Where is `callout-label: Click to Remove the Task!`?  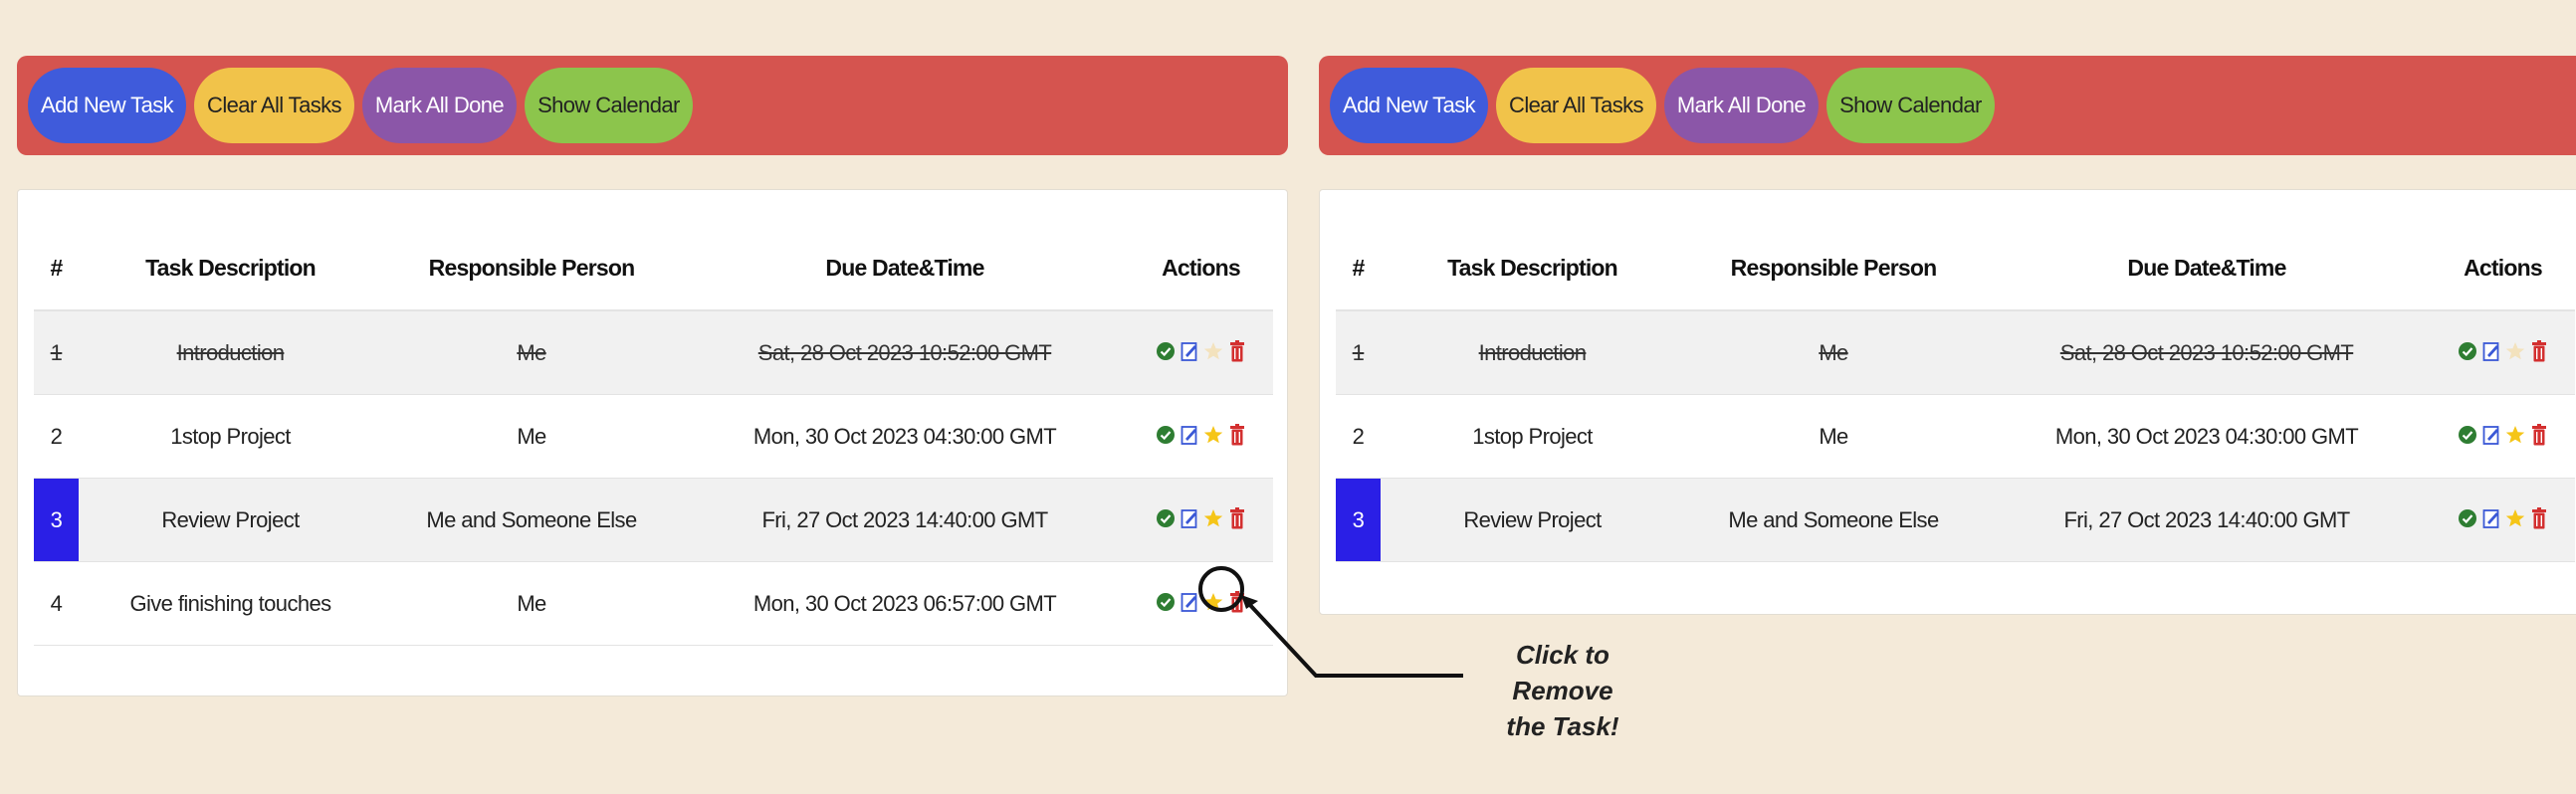
callout-label: Click to Remove the Task! is located at coordinates (1562, 690).